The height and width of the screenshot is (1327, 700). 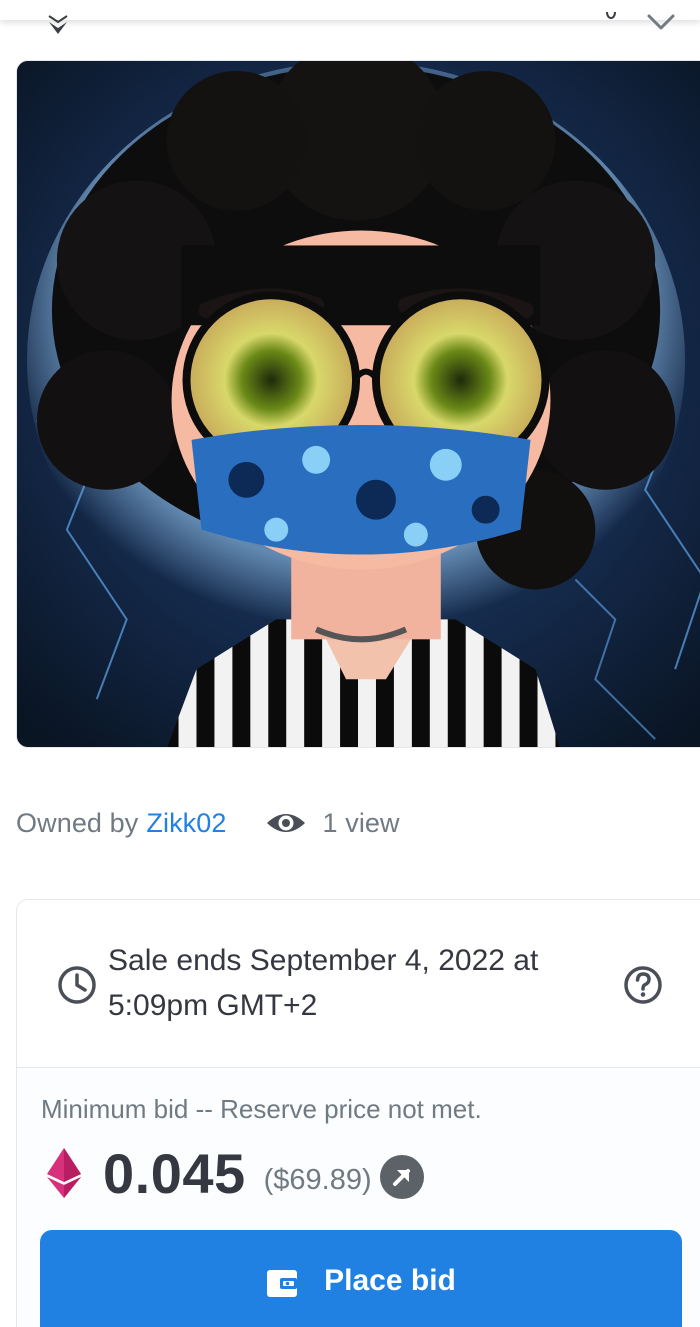 I want to click on price-usd: ($69.89), so click(x=317, y=1179).